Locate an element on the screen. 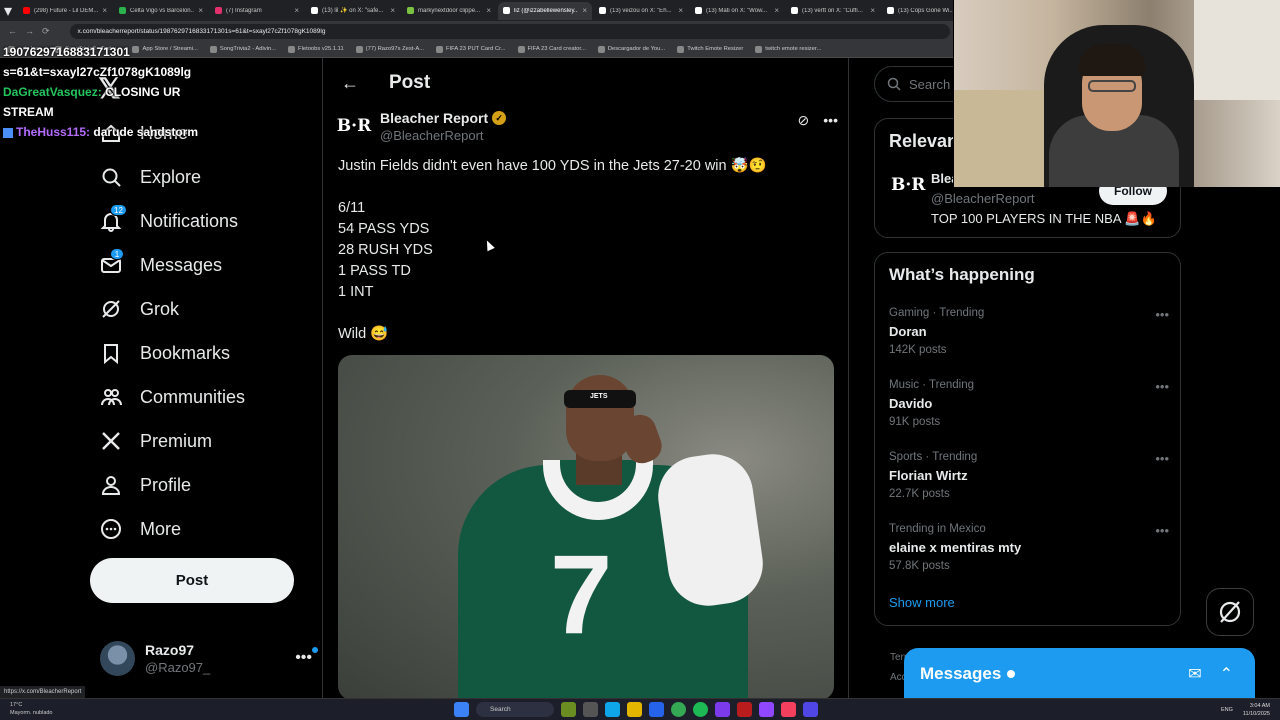 The width and height of the screenshot is (1280, 720). trend-item: Gaming · Trending Doran 142K posts ••• is located at coordinates (1029, 331).